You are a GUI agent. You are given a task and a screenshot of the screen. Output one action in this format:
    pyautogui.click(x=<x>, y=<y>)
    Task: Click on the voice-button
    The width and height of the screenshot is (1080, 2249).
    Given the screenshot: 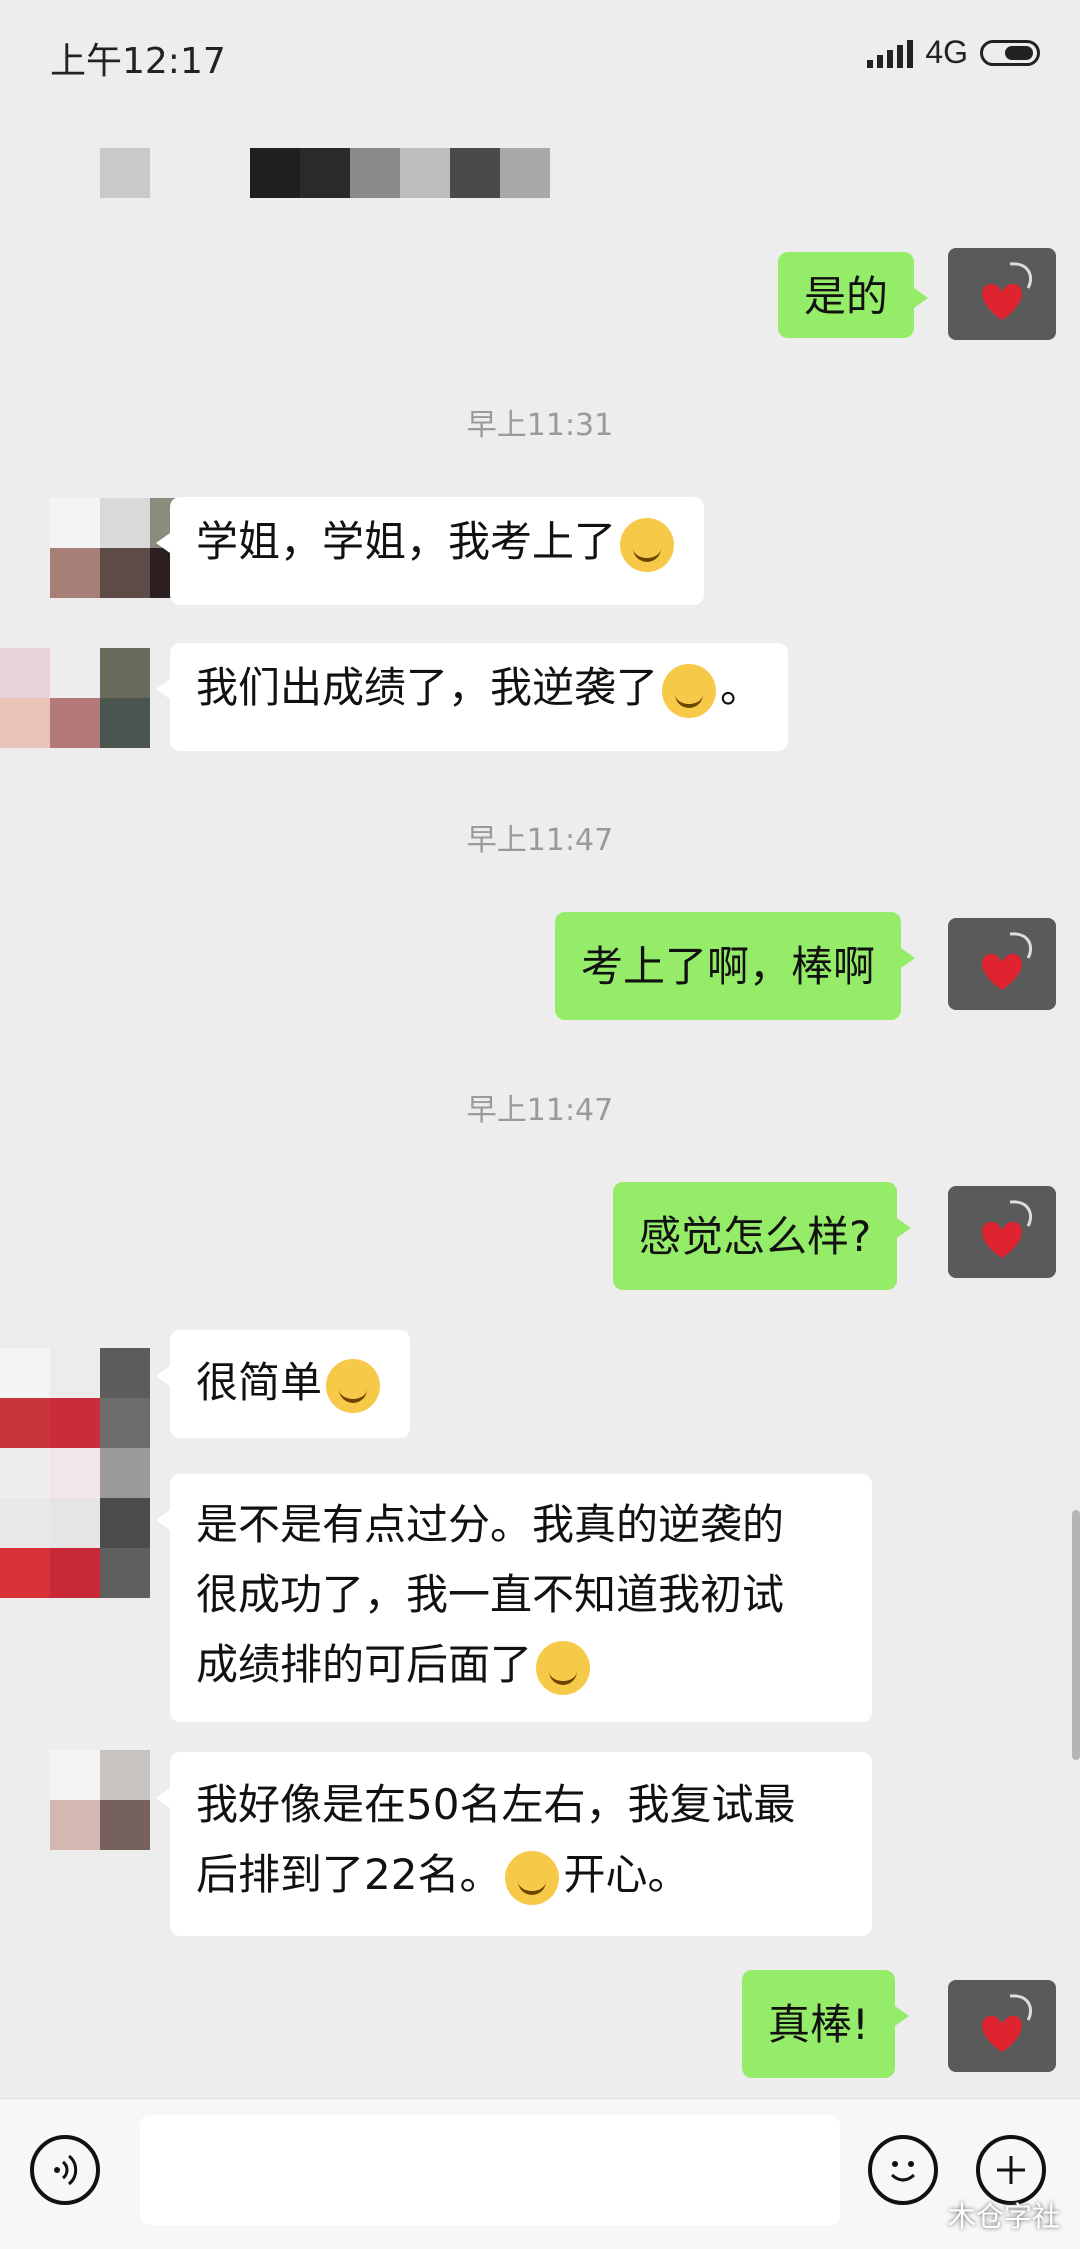 What is the action you would take?
    pyautogui.click(x=65, y=2170)
    